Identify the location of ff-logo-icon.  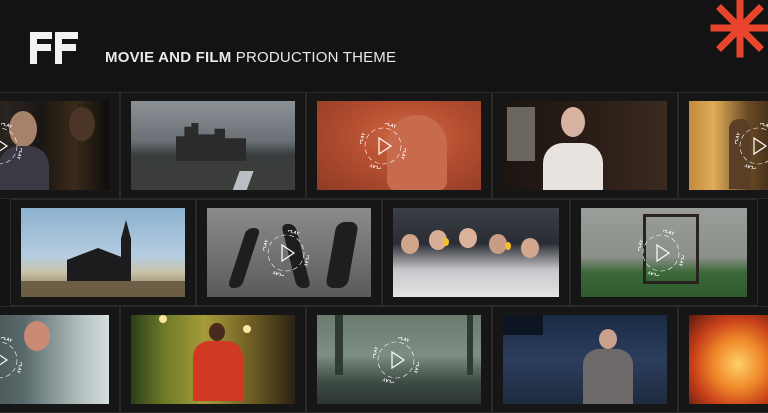
(54, 48).